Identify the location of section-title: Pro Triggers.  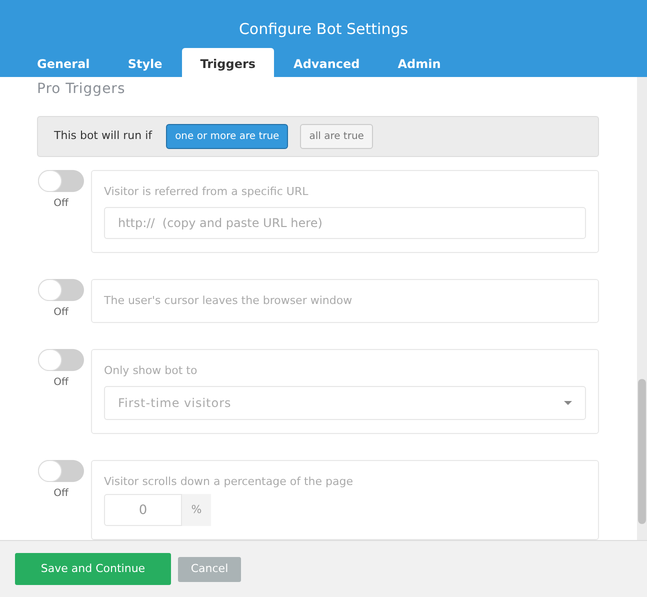
(81, 89).